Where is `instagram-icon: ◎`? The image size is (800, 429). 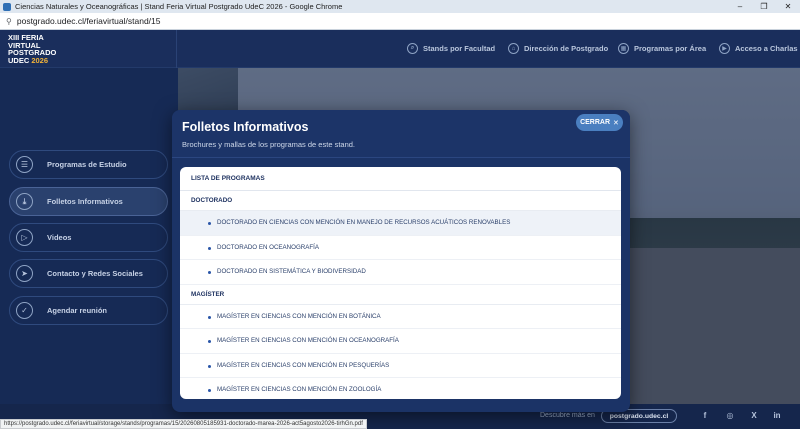
instagram-icon: ◎ is located at coordinates (730, 416).